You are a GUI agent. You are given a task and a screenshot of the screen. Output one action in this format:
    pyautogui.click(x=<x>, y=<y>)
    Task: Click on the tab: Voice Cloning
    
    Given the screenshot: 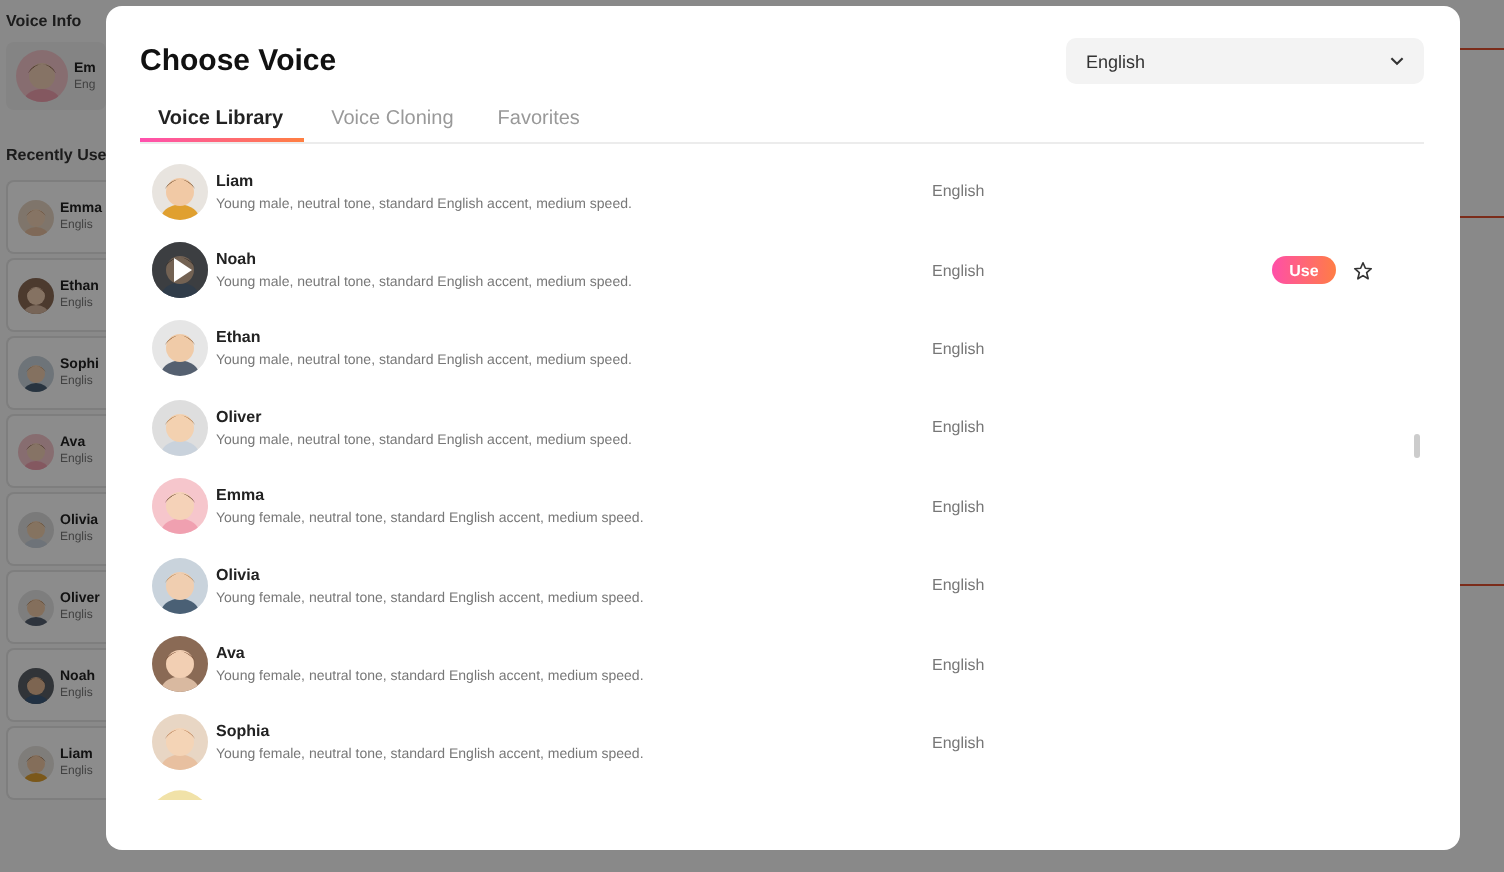 What is the action you would take?
    pyautogui.click(x=392, y=121)
    